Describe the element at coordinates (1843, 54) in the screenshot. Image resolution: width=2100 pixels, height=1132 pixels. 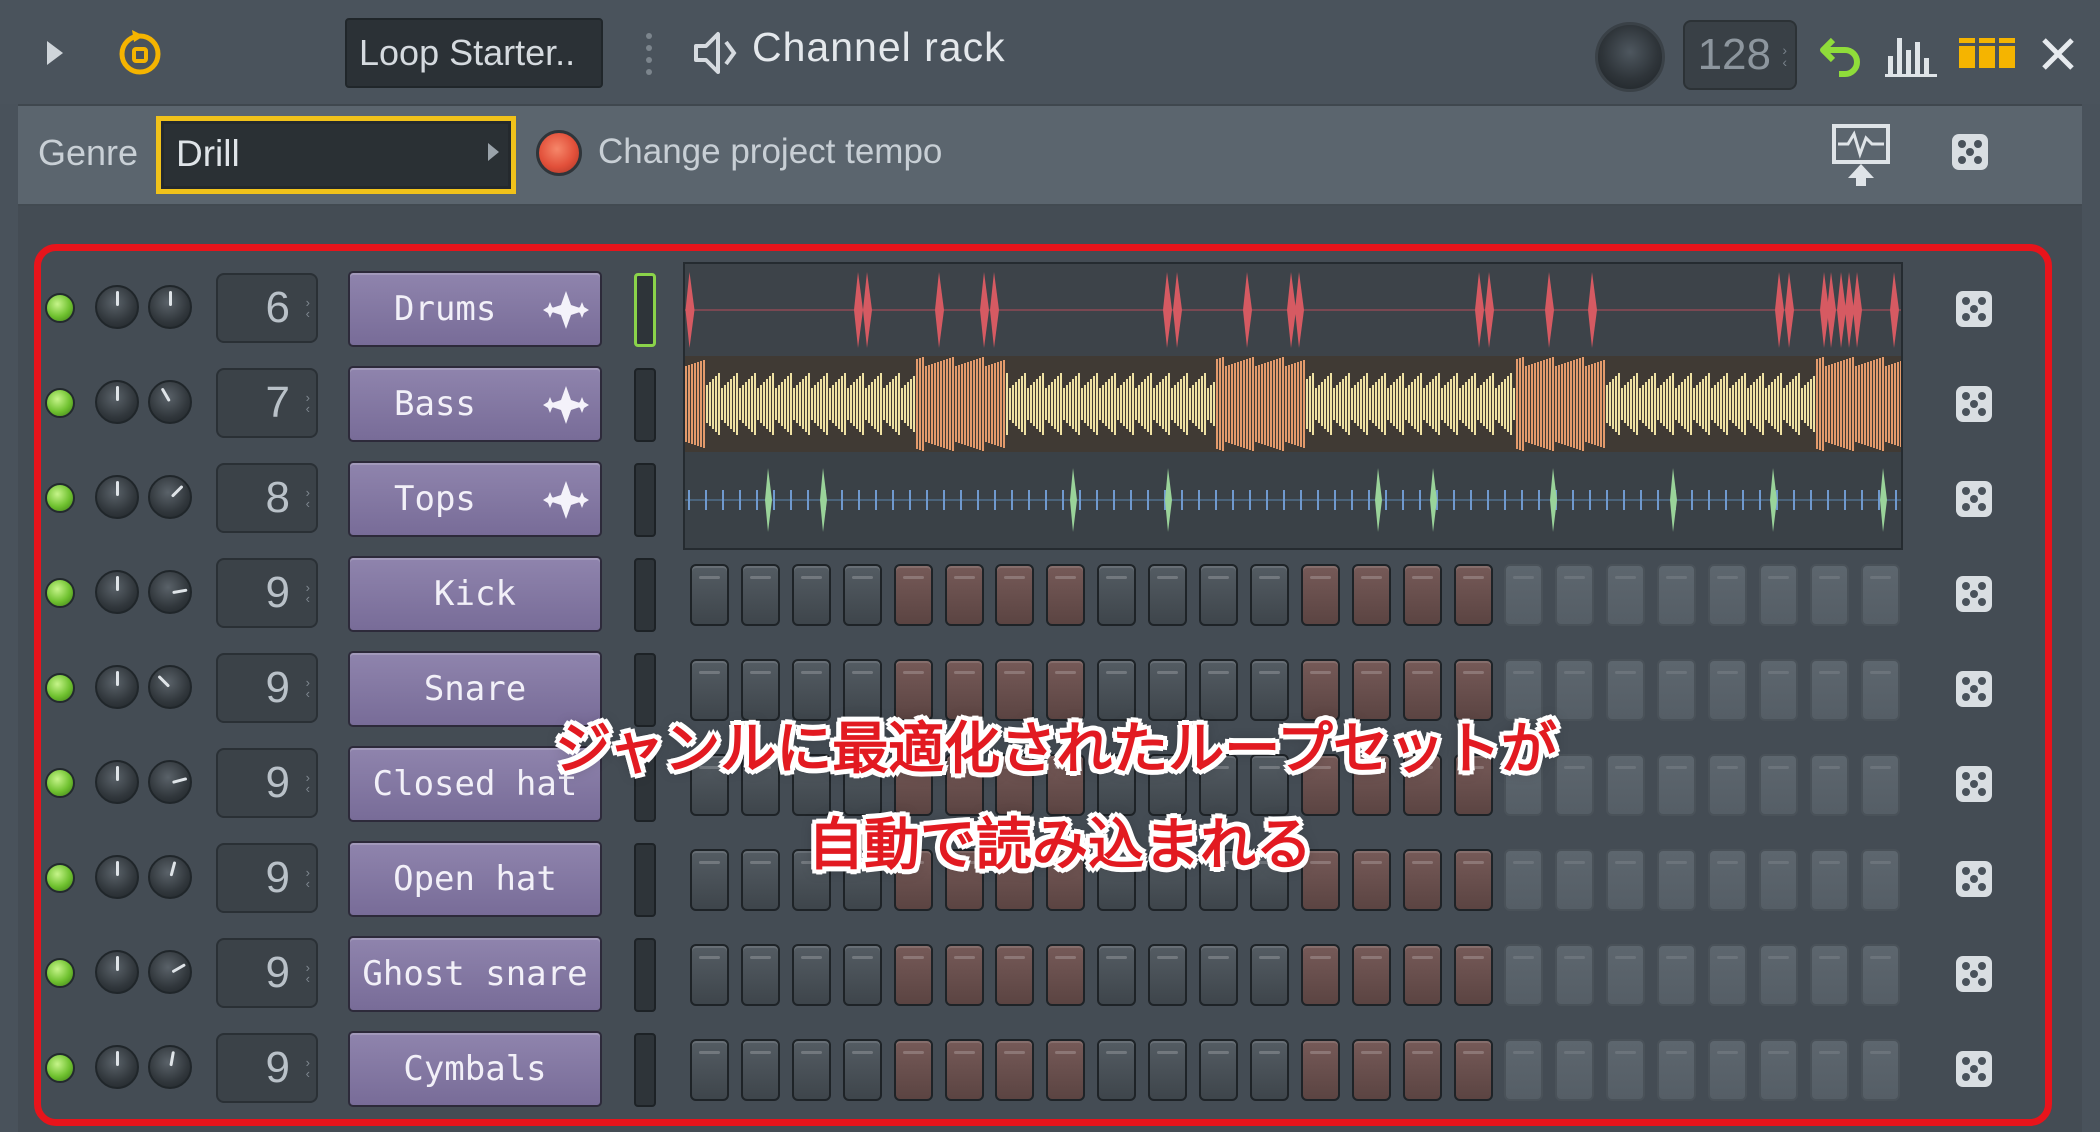
I see `undo-icon` at that location.